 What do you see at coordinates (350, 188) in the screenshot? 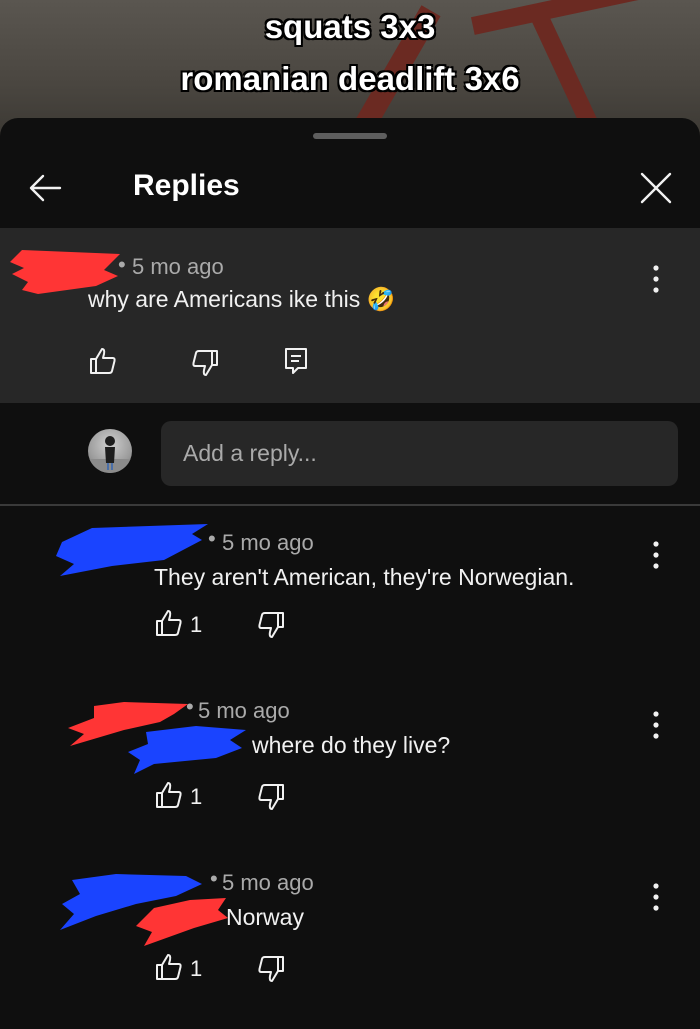
I see `sheet-header: Replies` at bounding box center [350, 188].